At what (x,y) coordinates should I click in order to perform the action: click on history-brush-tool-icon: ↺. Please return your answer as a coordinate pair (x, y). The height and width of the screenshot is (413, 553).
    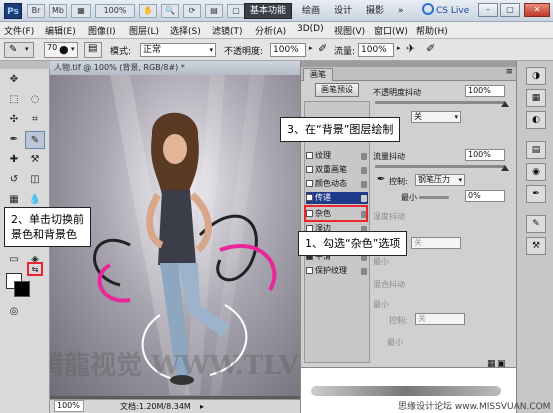
    Looking at the image, I should click on (14, 180).